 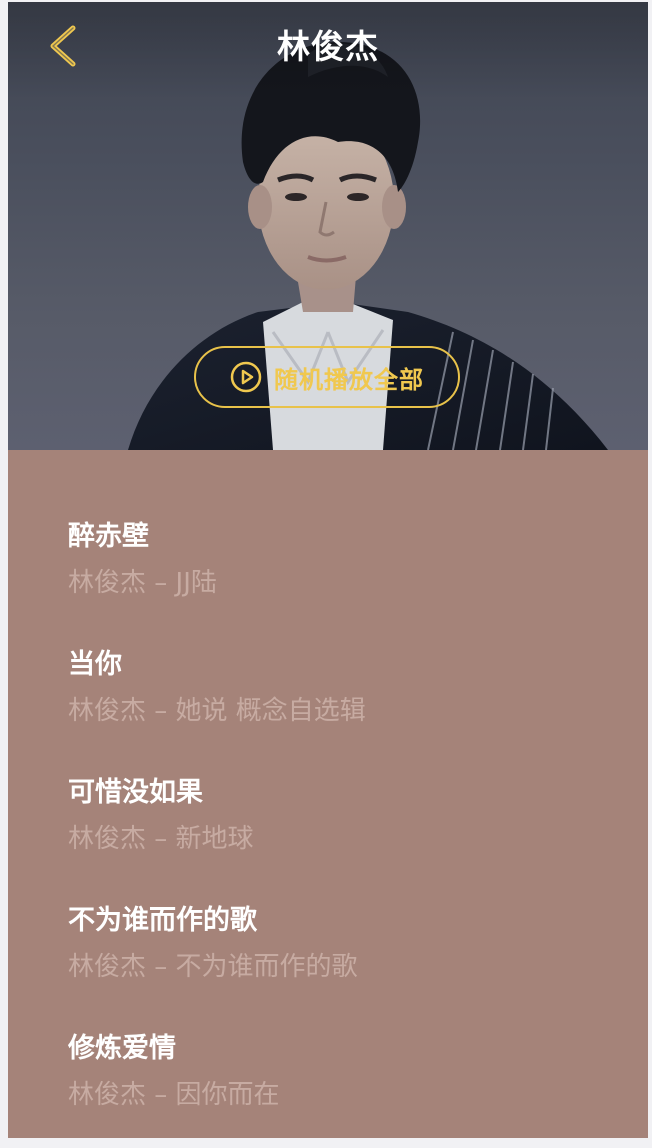 What do you see at coordinates (161, 839) in the screenshot?
I see `song-artist-album: 林俊杰 – 新地球` at bounding box center [161, 839].